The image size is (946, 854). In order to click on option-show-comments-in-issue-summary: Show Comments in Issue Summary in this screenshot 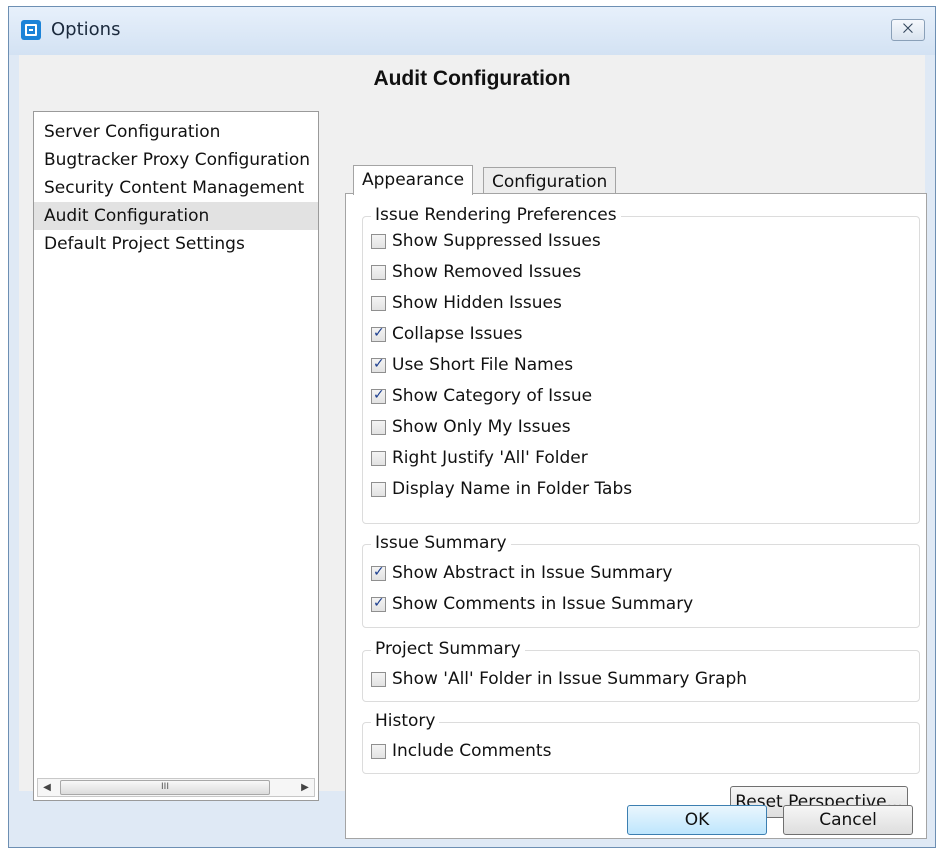, I will do `click(532, 604)`.